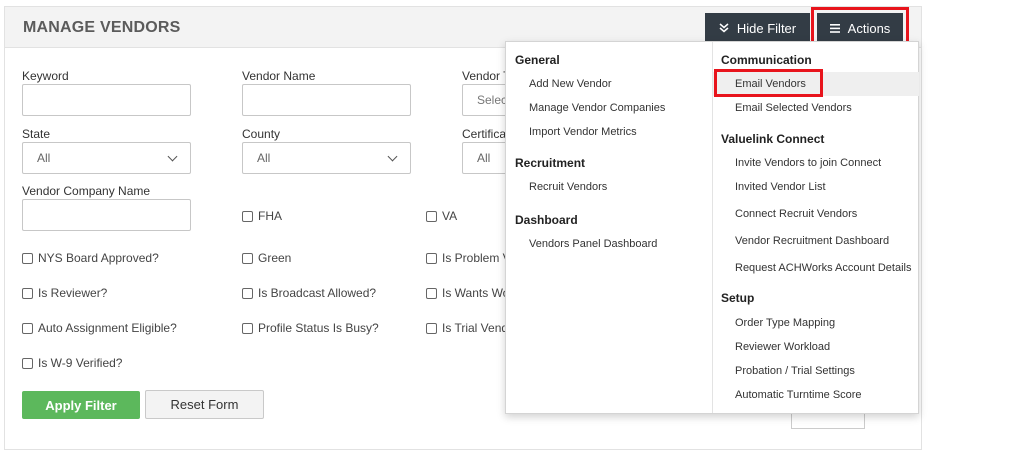 The height and width of the screenshot is (450, 1024). What do you see at coordinates (476, 293) in the screenshot?
I see `checkbox-label: Is Wants Wo` at bounding box center [476, 293].